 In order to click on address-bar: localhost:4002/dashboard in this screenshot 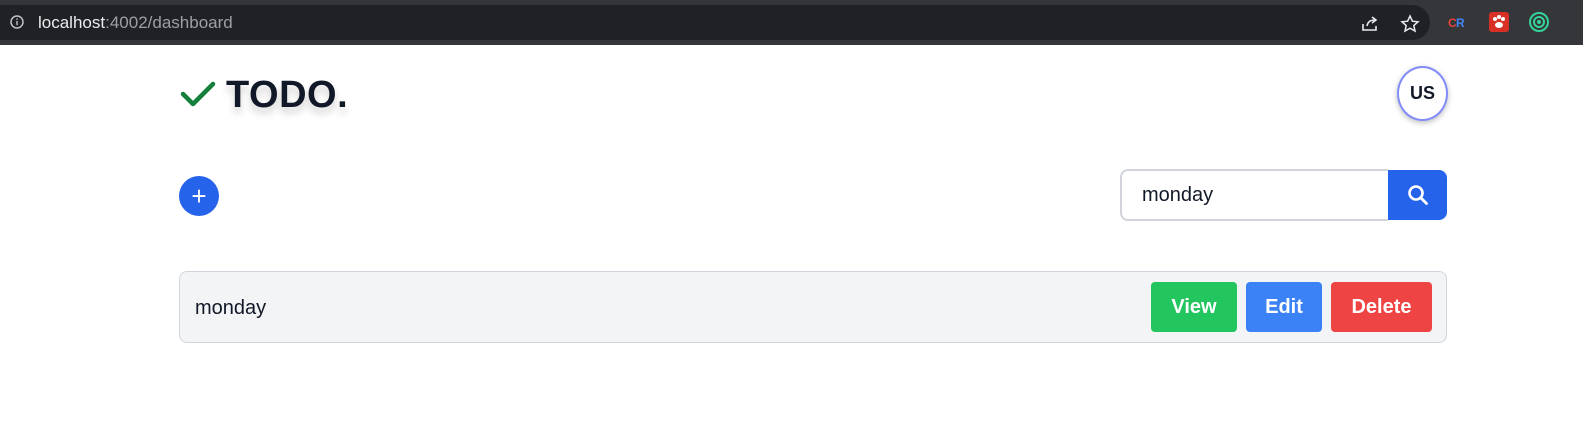, I will do `click(715, 22)`.